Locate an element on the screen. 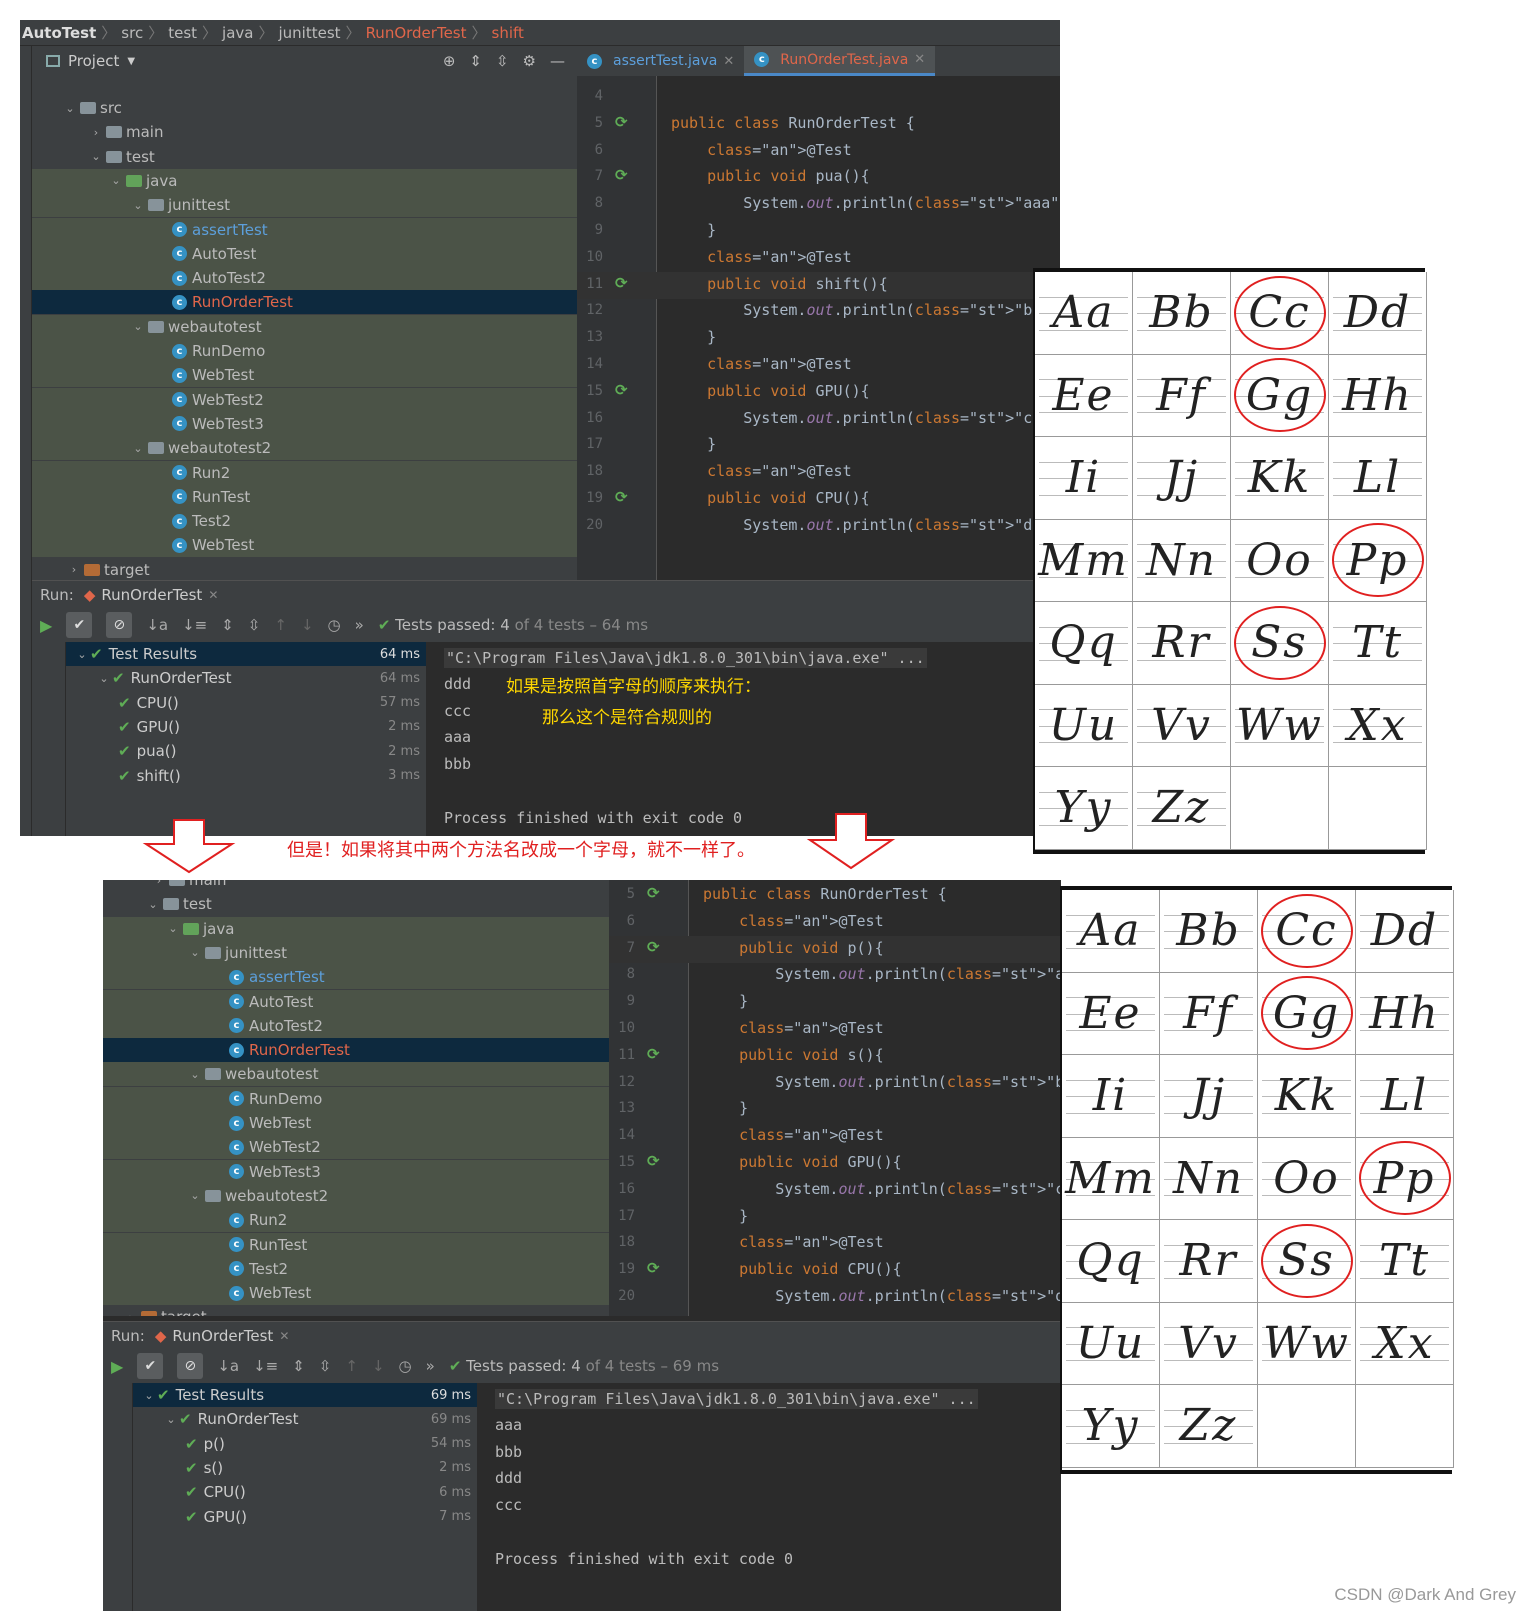  tree-item: ⌄ webautotest2 is located at coordinates (304, 448).